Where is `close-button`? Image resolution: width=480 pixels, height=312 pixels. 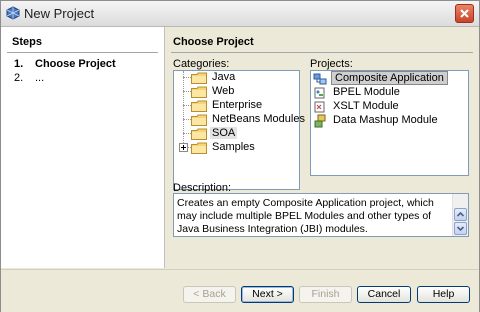 close-button is located at coordinates (464, 13).